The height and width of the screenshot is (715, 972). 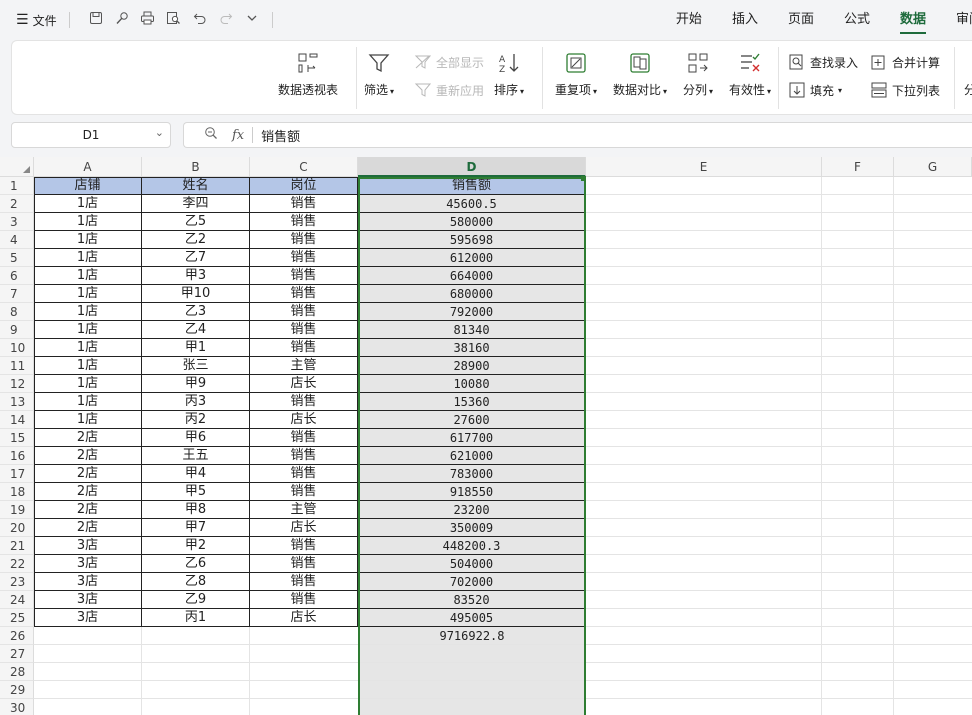 I want to click on tab-formulas: 公式, so click(x=857, y=20).